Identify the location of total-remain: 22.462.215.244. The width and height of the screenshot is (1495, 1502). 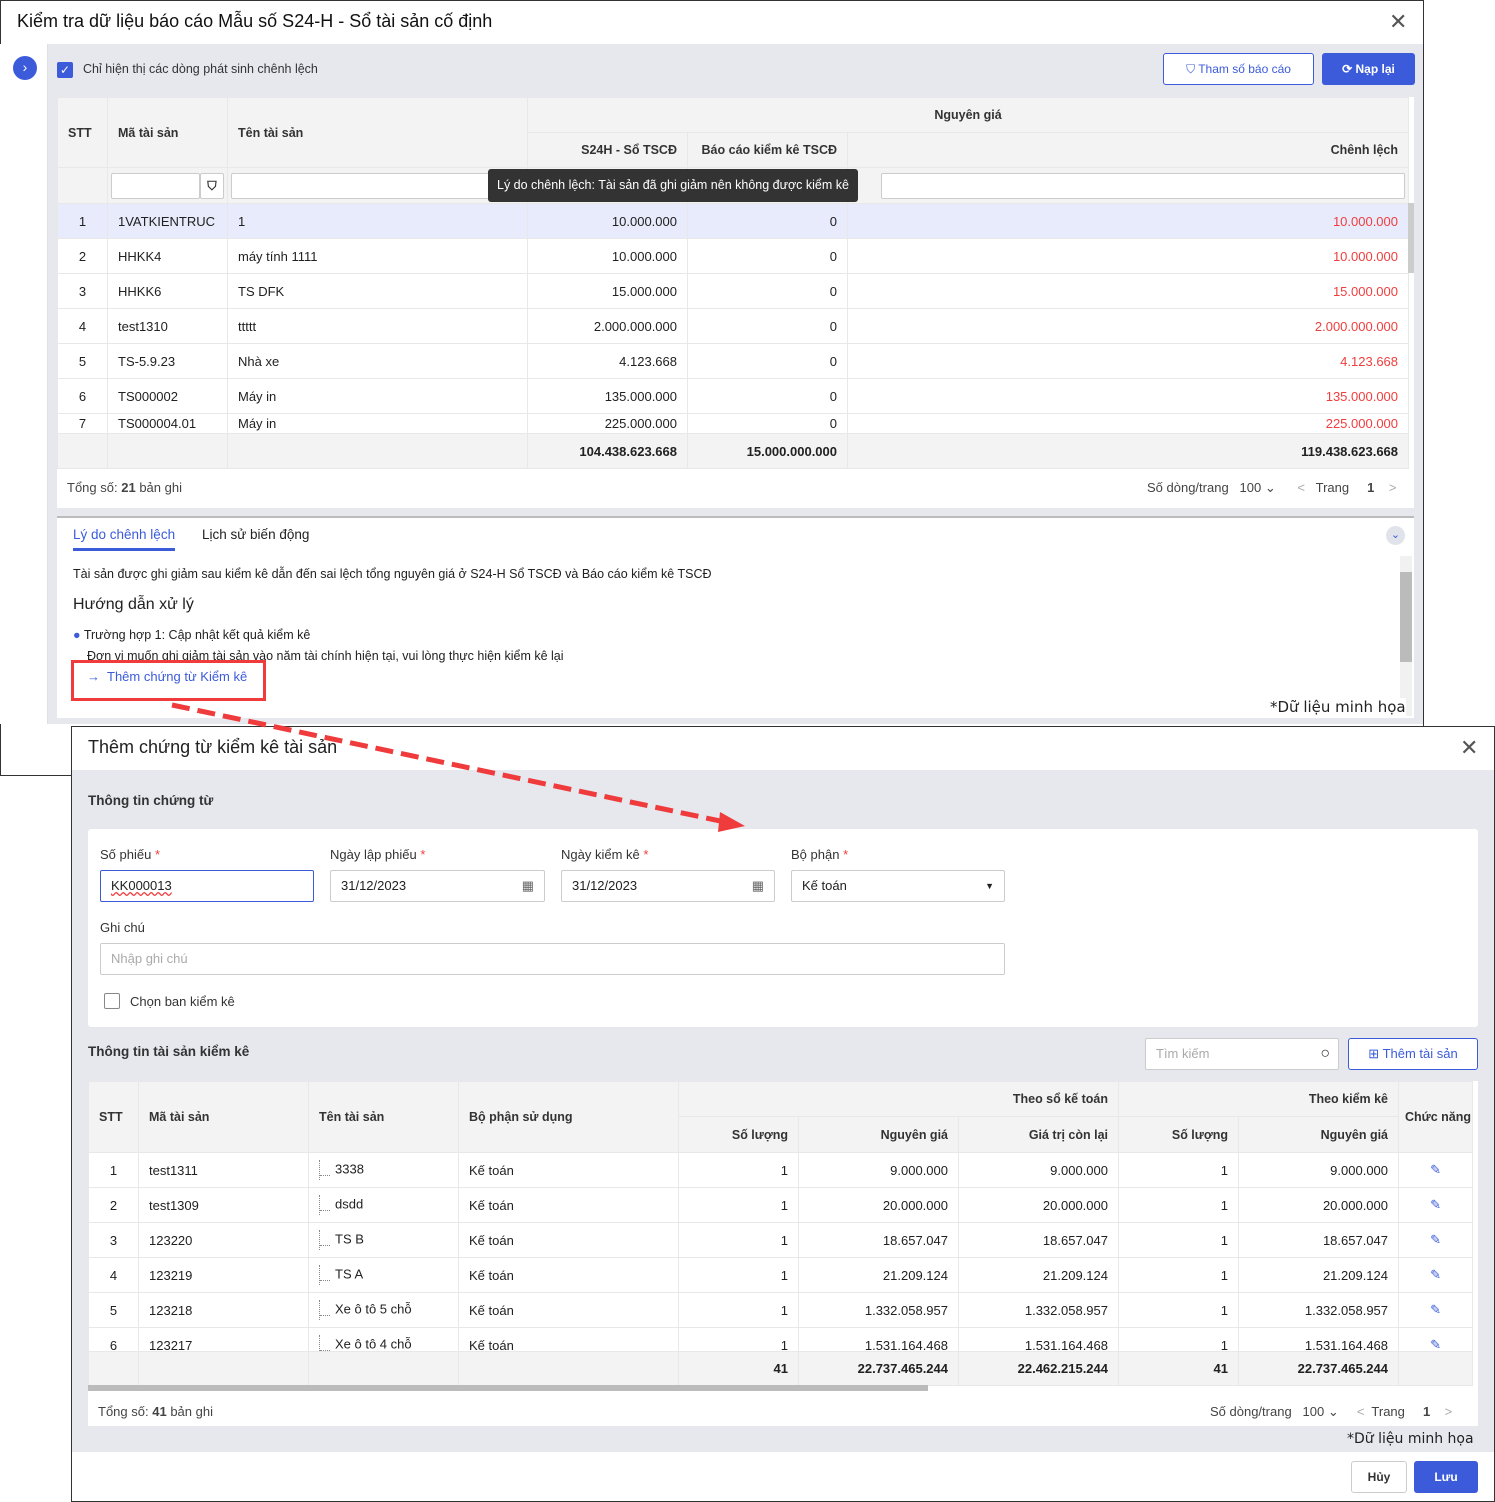
(1038, 1368).